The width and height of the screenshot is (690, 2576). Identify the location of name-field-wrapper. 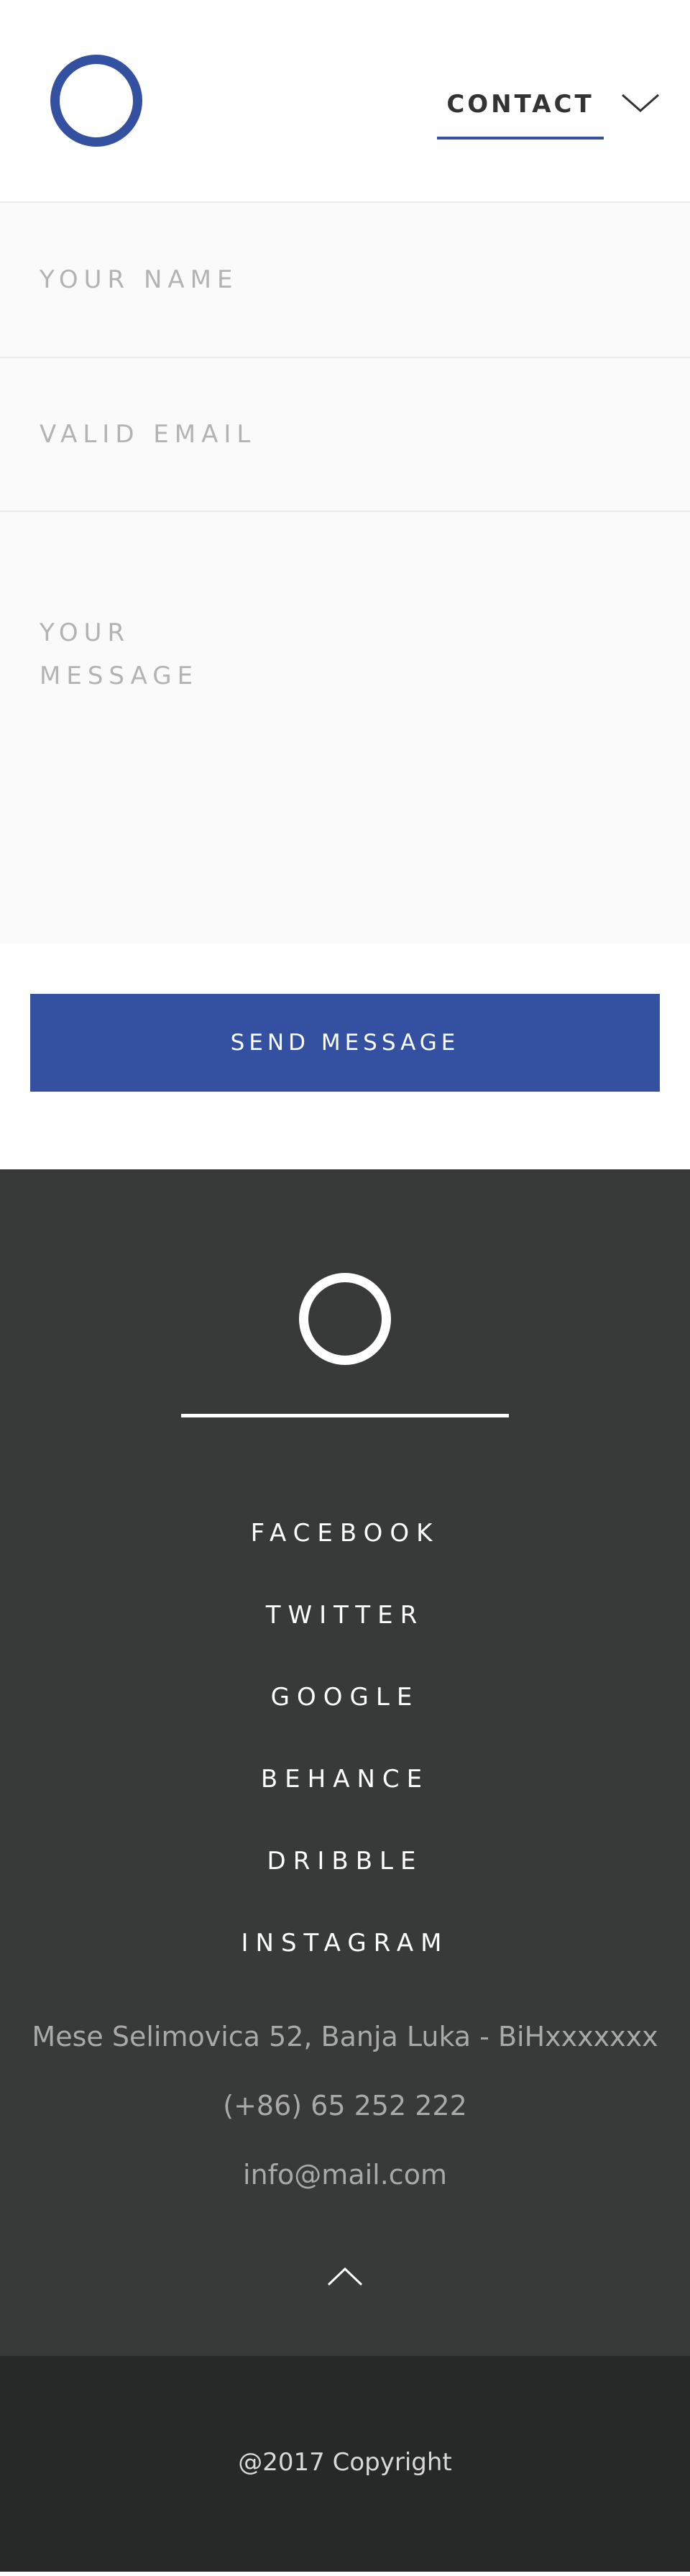
(345, 280).